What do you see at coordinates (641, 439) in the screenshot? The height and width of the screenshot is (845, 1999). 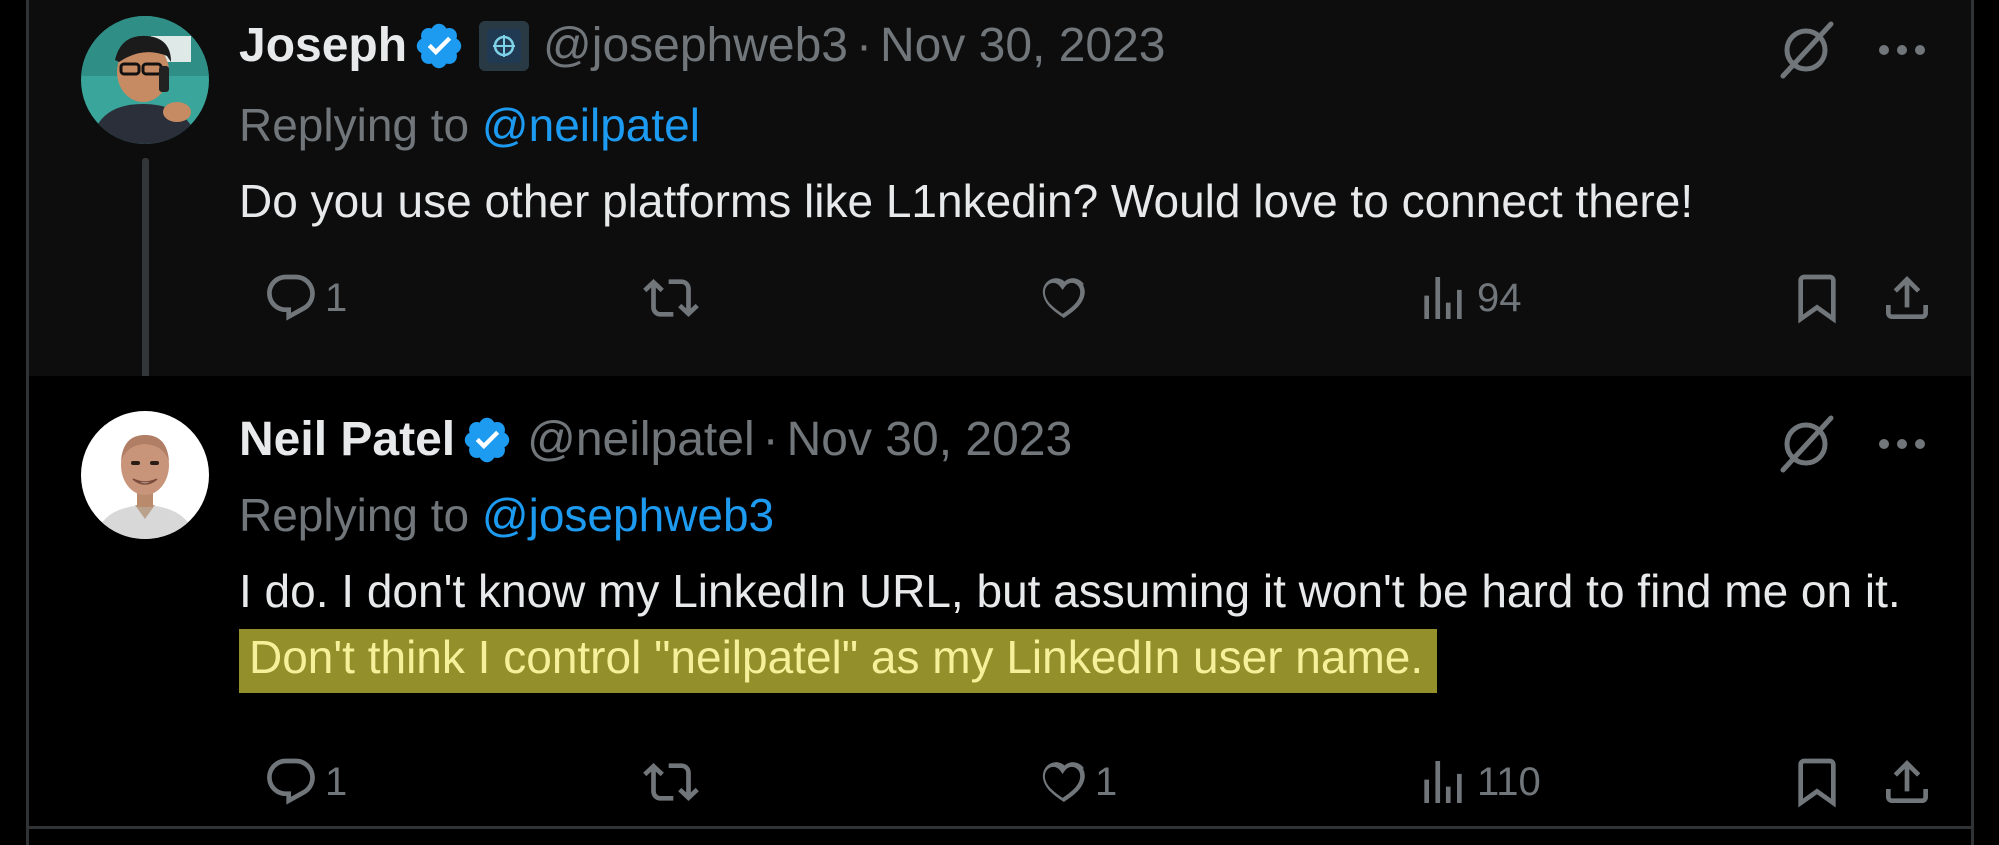 I see `author-handle: @neilpatel` at bounding box center [641, 439].